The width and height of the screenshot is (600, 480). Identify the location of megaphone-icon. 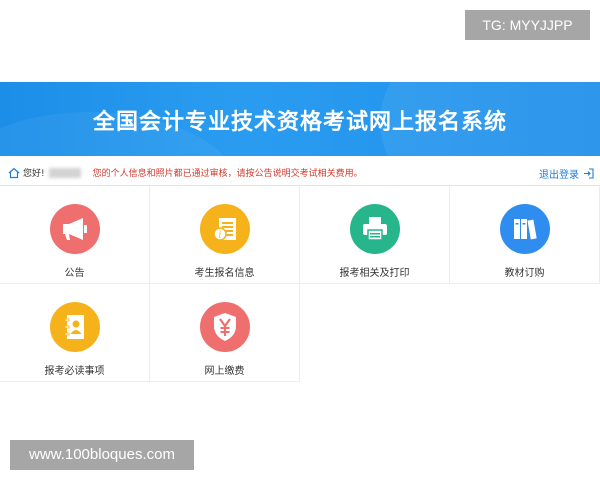
(74, 229).